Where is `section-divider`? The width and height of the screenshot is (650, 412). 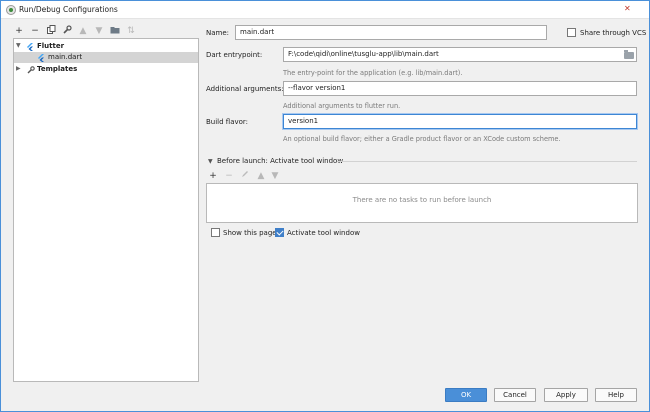 section-divider is located at coordinates (487, 161).